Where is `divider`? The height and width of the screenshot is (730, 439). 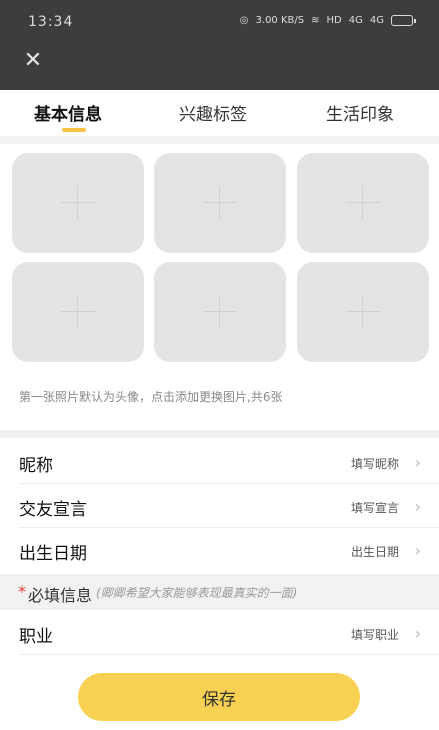 divider is located at coordinates (229, 654).